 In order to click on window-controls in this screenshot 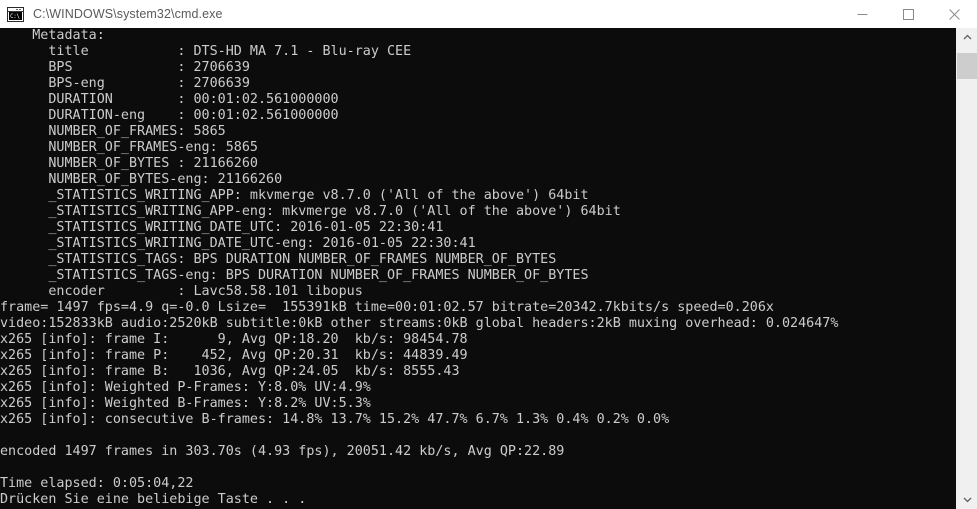, I will do `click(908, 14)`.